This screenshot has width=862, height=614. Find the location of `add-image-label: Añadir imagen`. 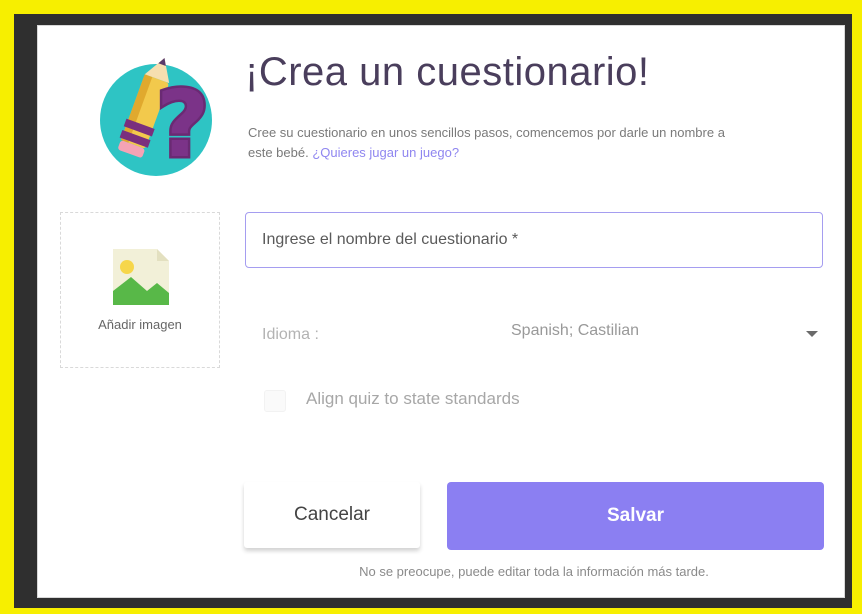

add-image-label: Añadir imagen is located at coordinates (140, 324).